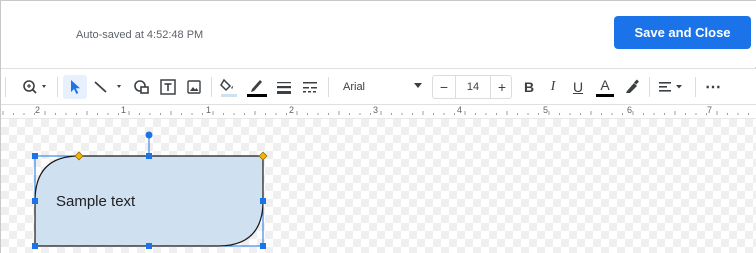  I want to click on underline-icon: U, so click(578, 87).